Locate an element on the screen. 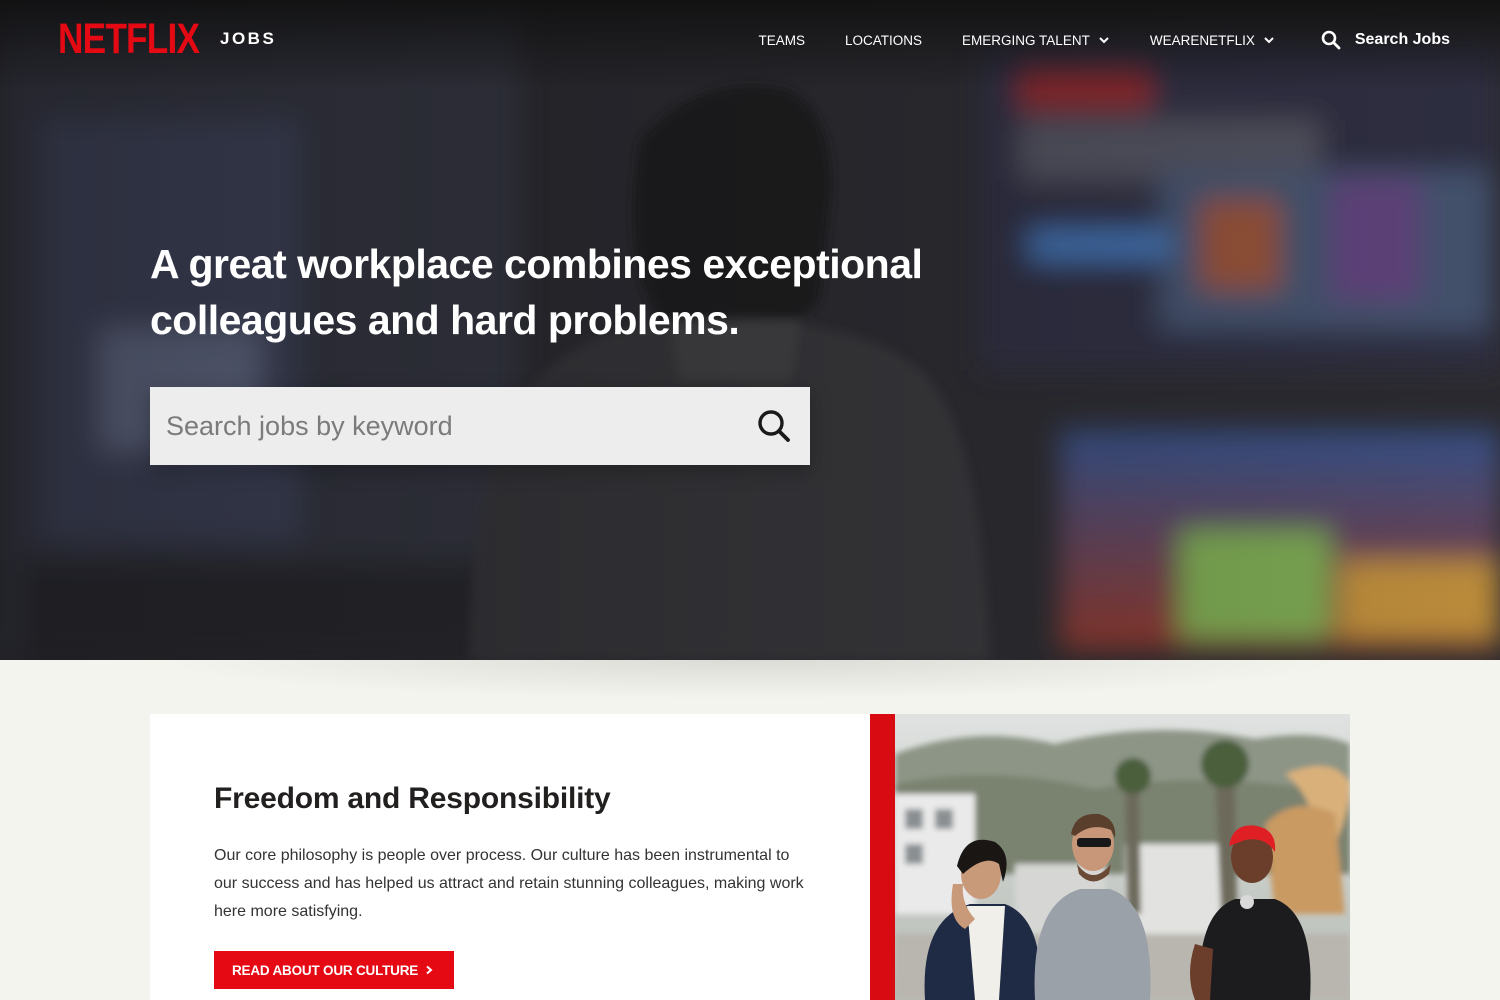  nav-item-locations: LOCATIONS is located at coordinates (883, 40).